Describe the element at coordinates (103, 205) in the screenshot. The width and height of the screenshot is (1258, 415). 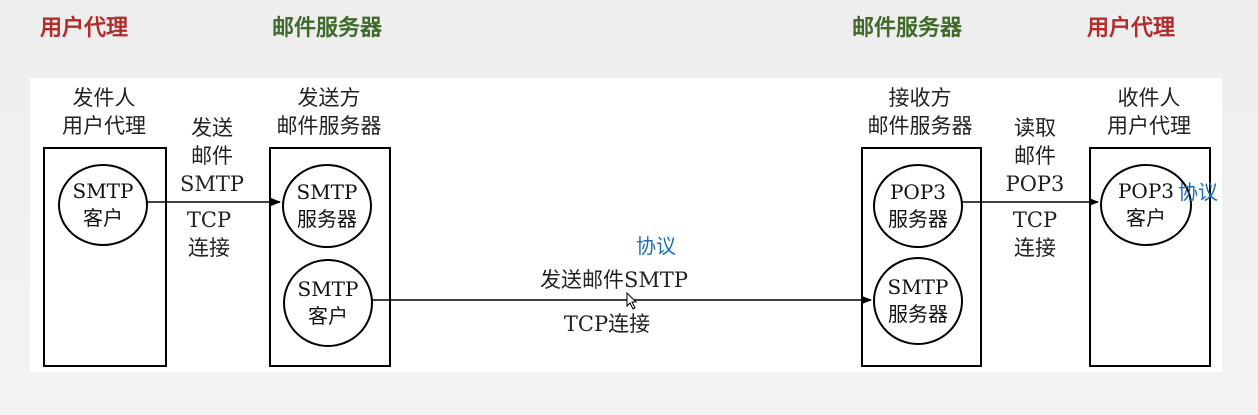
I see `smtp-client-circle: SMTP 客户` at that location.